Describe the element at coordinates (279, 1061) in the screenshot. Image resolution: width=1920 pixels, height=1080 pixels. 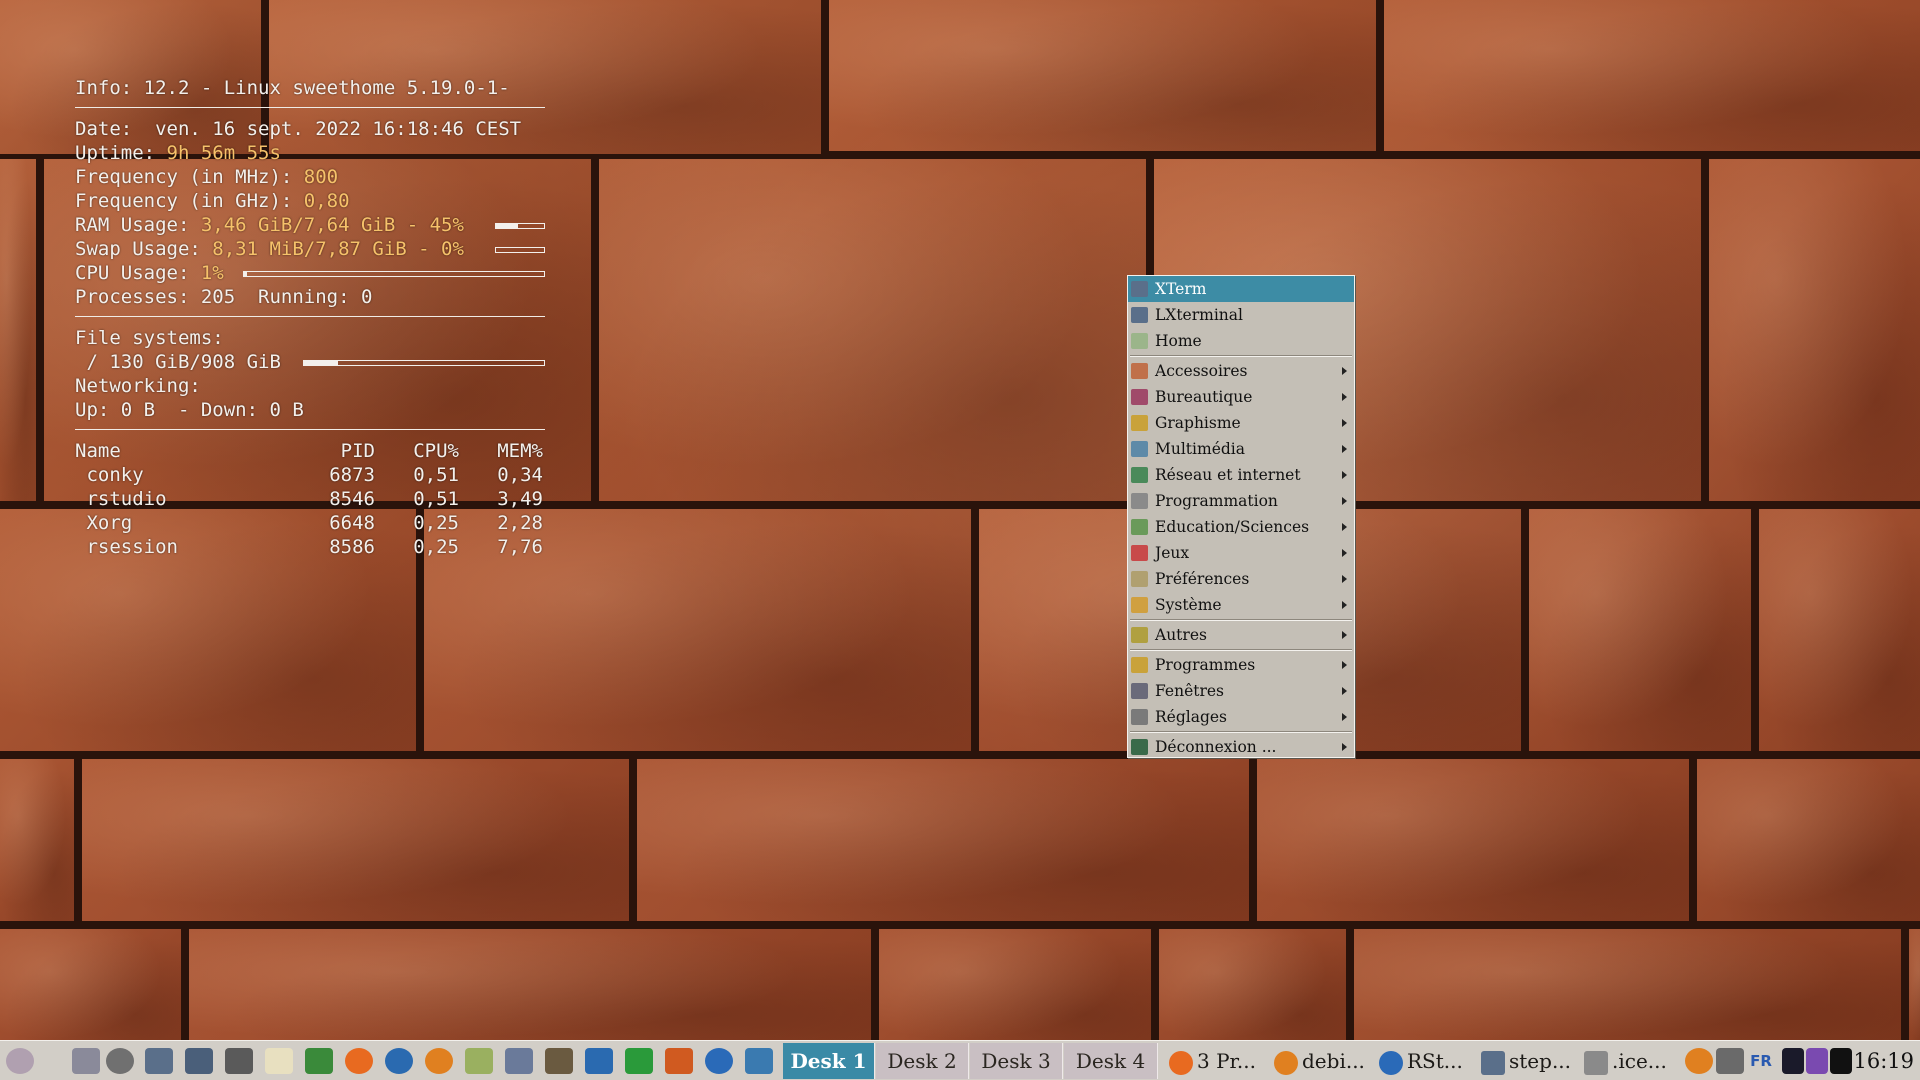
I see `text-editor-icon` at that location.